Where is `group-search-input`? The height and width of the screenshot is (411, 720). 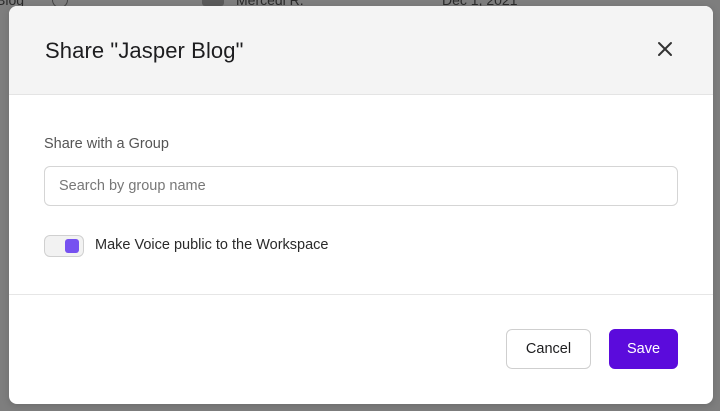 group-search-input is located at coordinates (361, 186).